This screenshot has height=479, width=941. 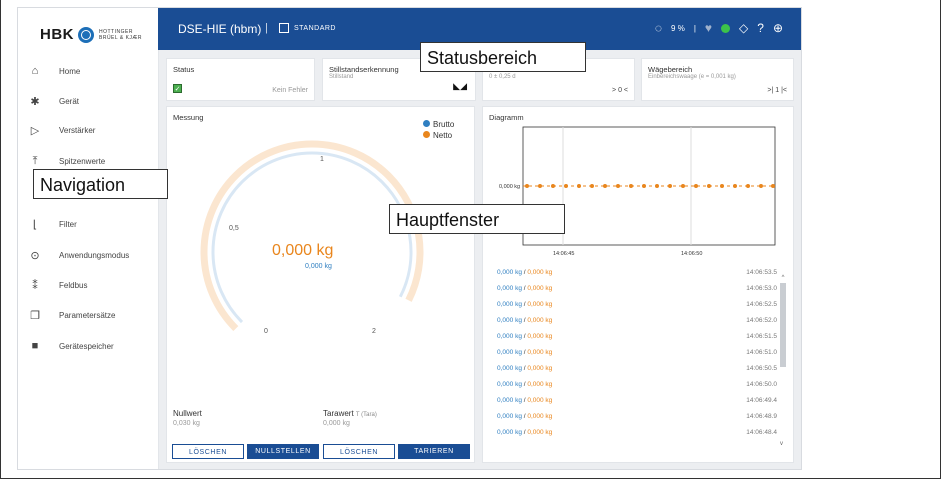 What do you see at coordinates (434, 451) in the screenshot?
I see `tarieren-button: TARIEREN` at bounding box center [434, 451].